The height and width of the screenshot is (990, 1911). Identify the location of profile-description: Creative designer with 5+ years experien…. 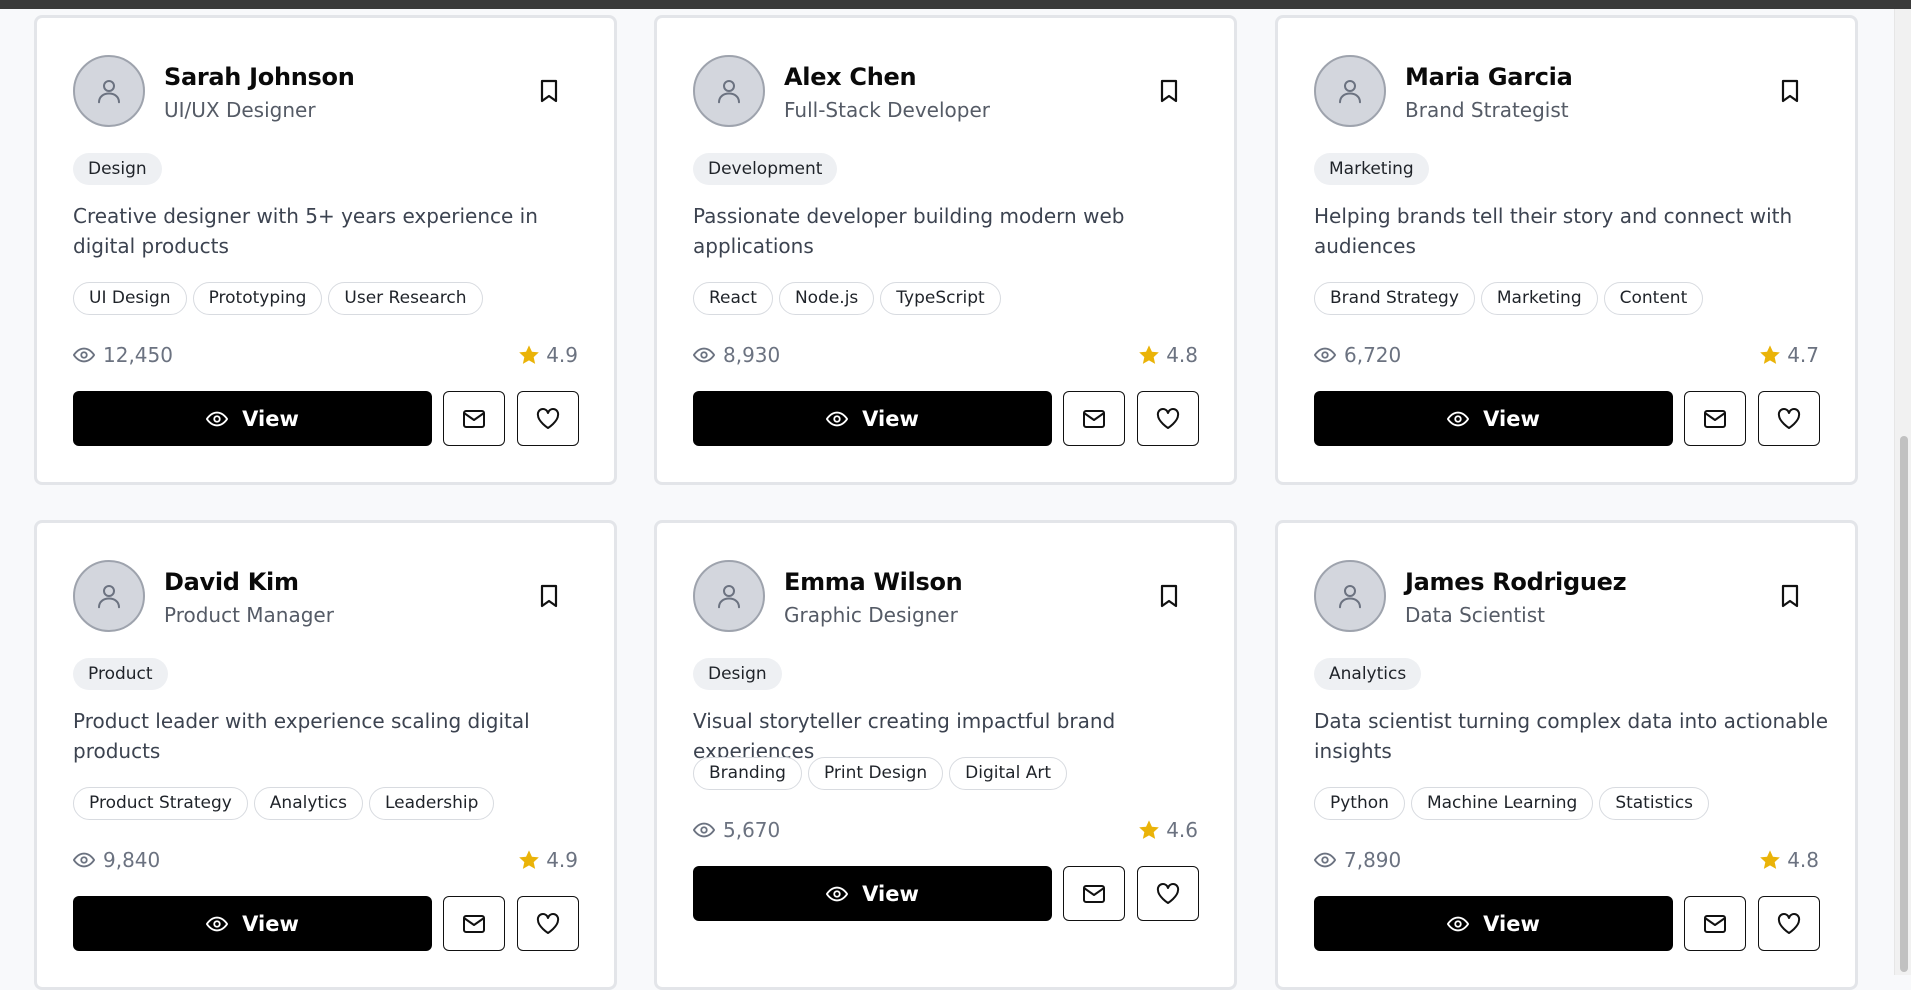
(305, 231).